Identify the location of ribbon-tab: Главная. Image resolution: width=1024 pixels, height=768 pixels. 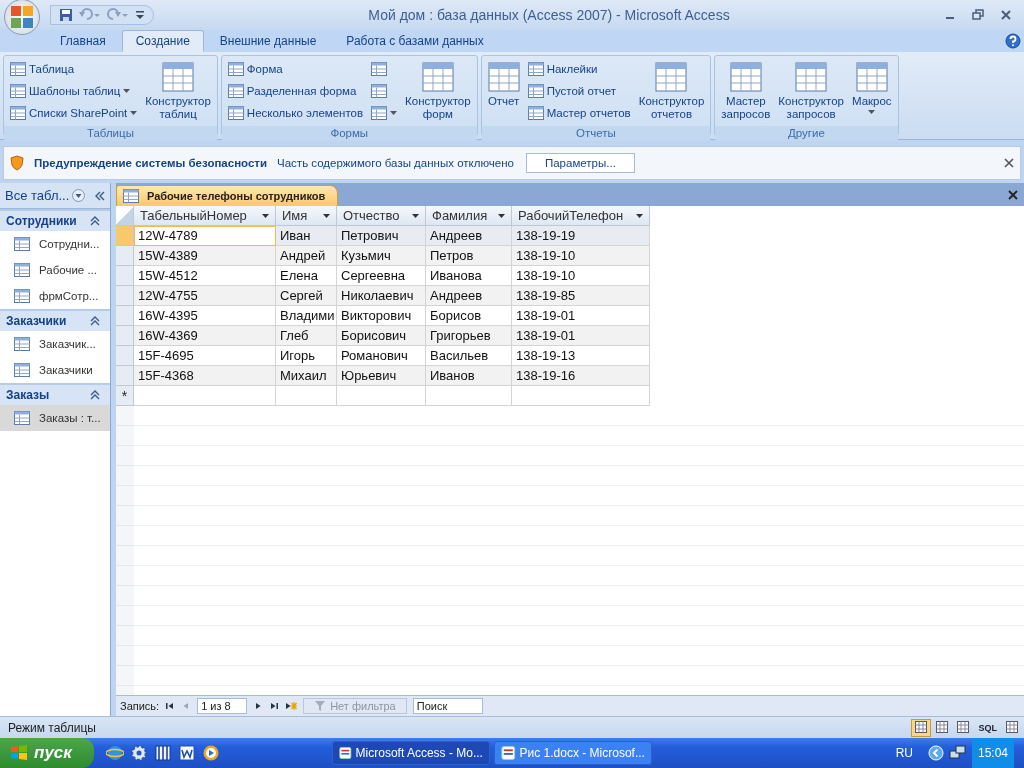
(83, 41).